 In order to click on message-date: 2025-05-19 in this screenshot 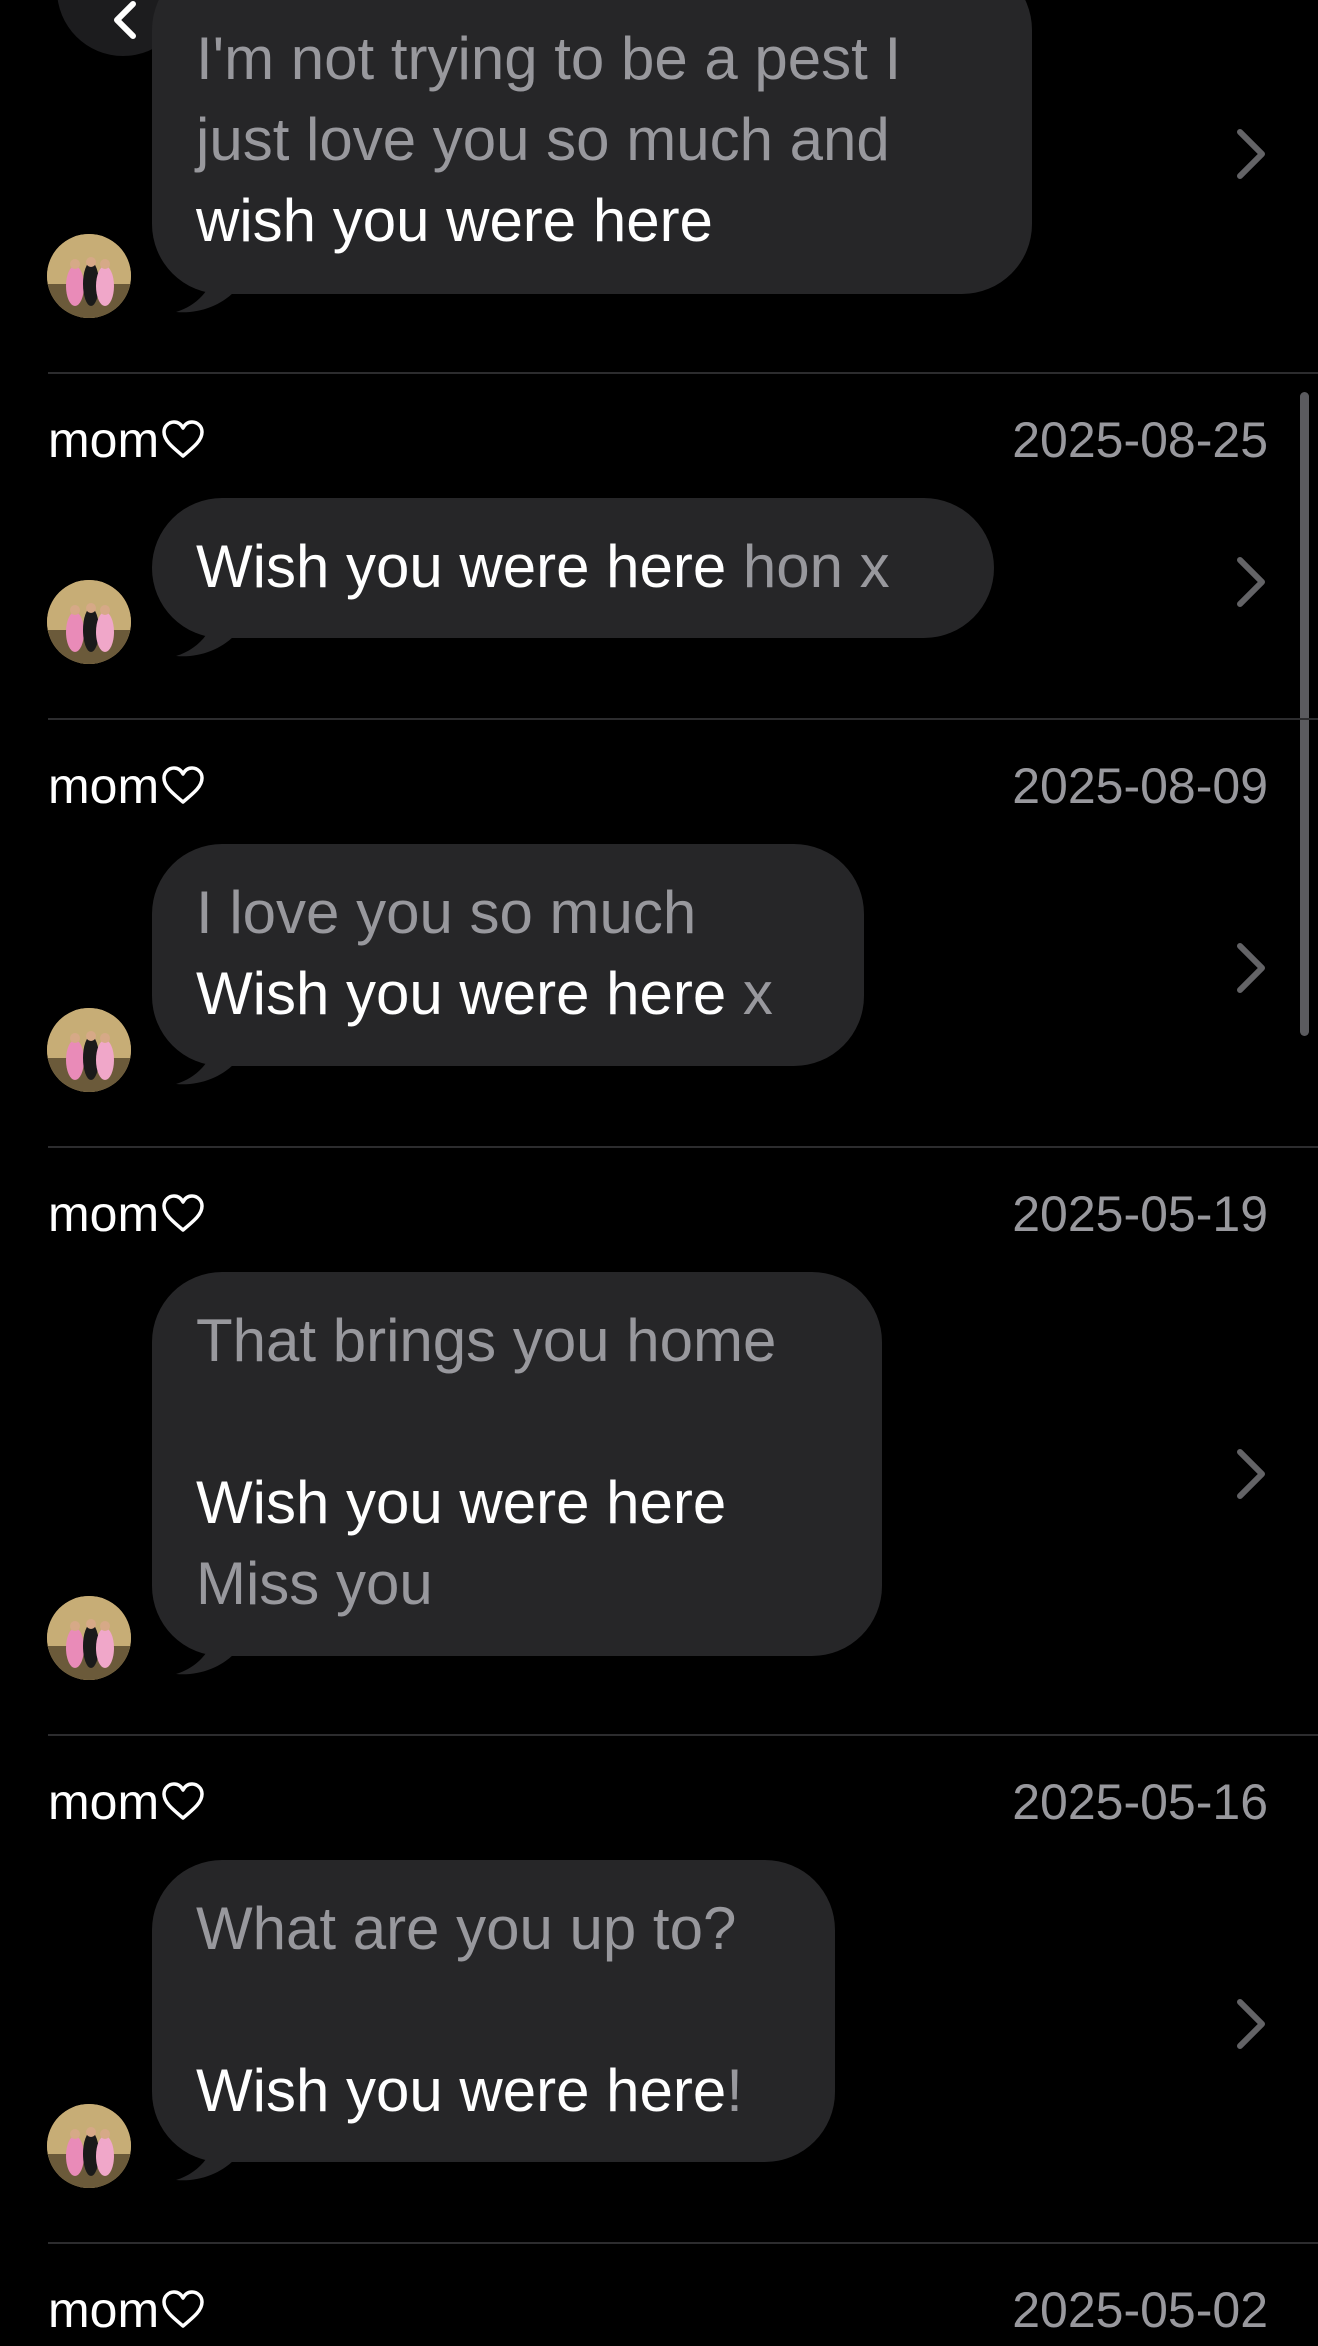, I will do `click(1140, 1214)`.